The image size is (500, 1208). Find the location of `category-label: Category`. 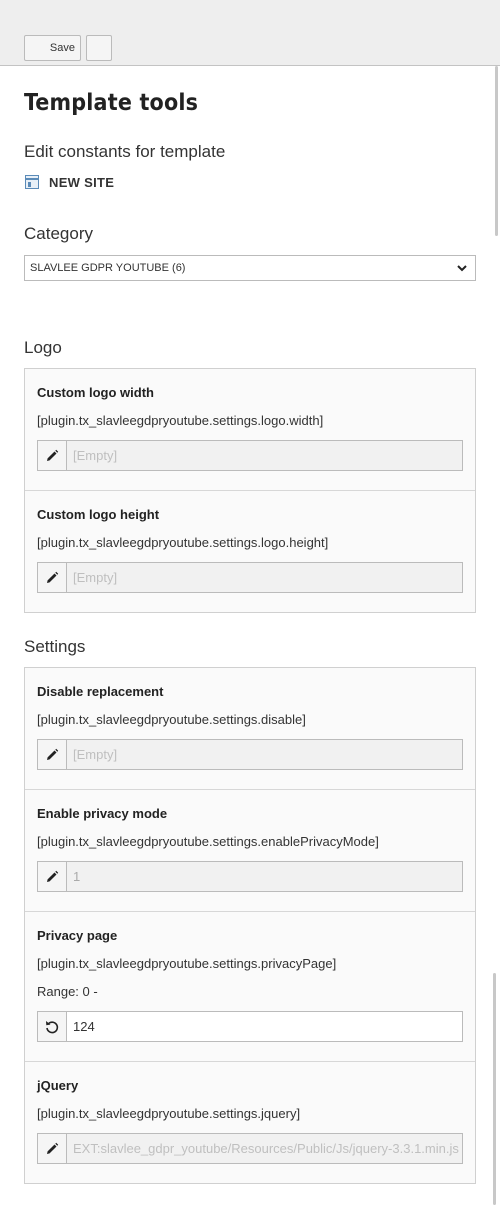

category-label: Category is located at coordinates (58, 233).